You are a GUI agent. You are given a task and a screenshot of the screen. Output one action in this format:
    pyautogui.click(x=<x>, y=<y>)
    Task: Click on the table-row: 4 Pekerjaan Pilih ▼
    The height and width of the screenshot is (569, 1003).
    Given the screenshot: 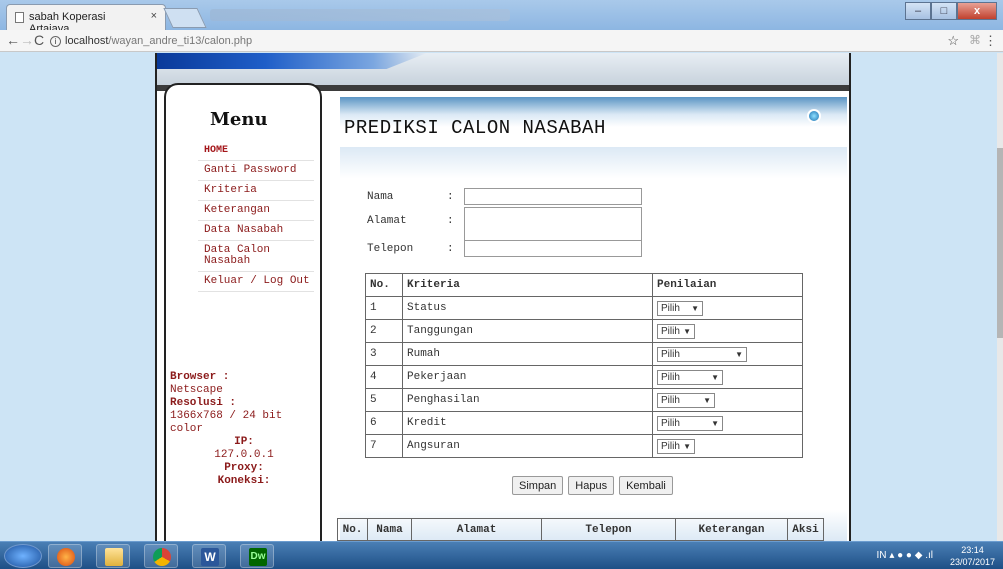 What is the action you would take?
    pyautogui.click(x=584, y=377)
    